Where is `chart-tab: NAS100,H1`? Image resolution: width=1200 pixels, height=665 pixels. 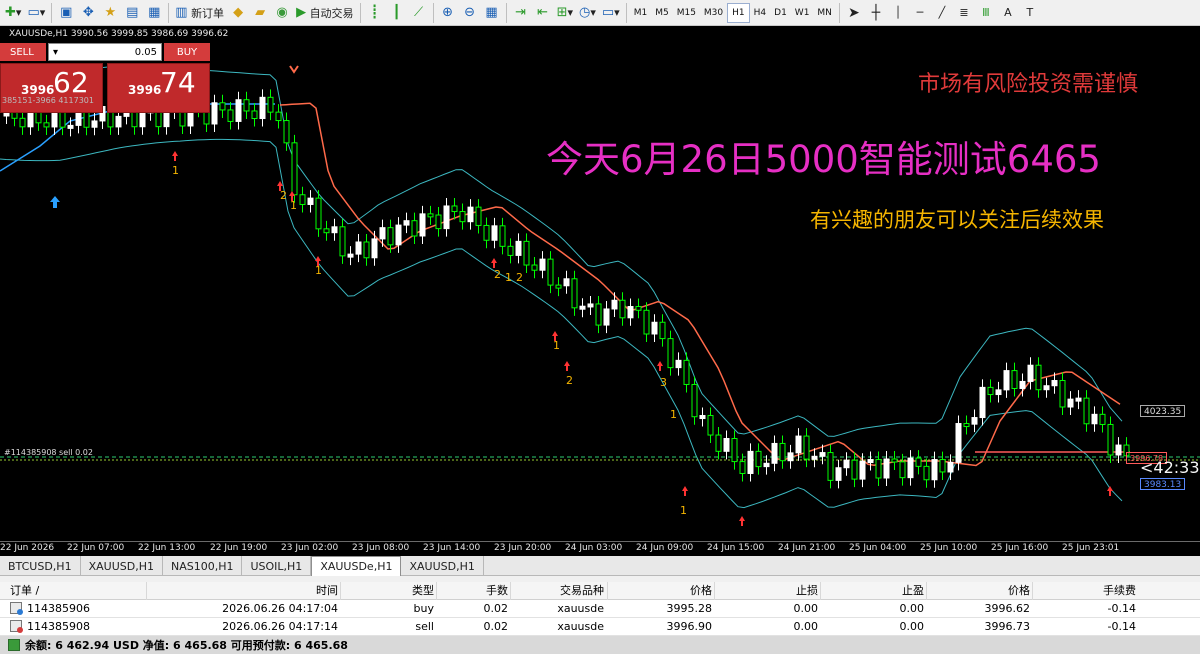
chart-tab: NAS100,H1 is located at coordinates (203, 566).